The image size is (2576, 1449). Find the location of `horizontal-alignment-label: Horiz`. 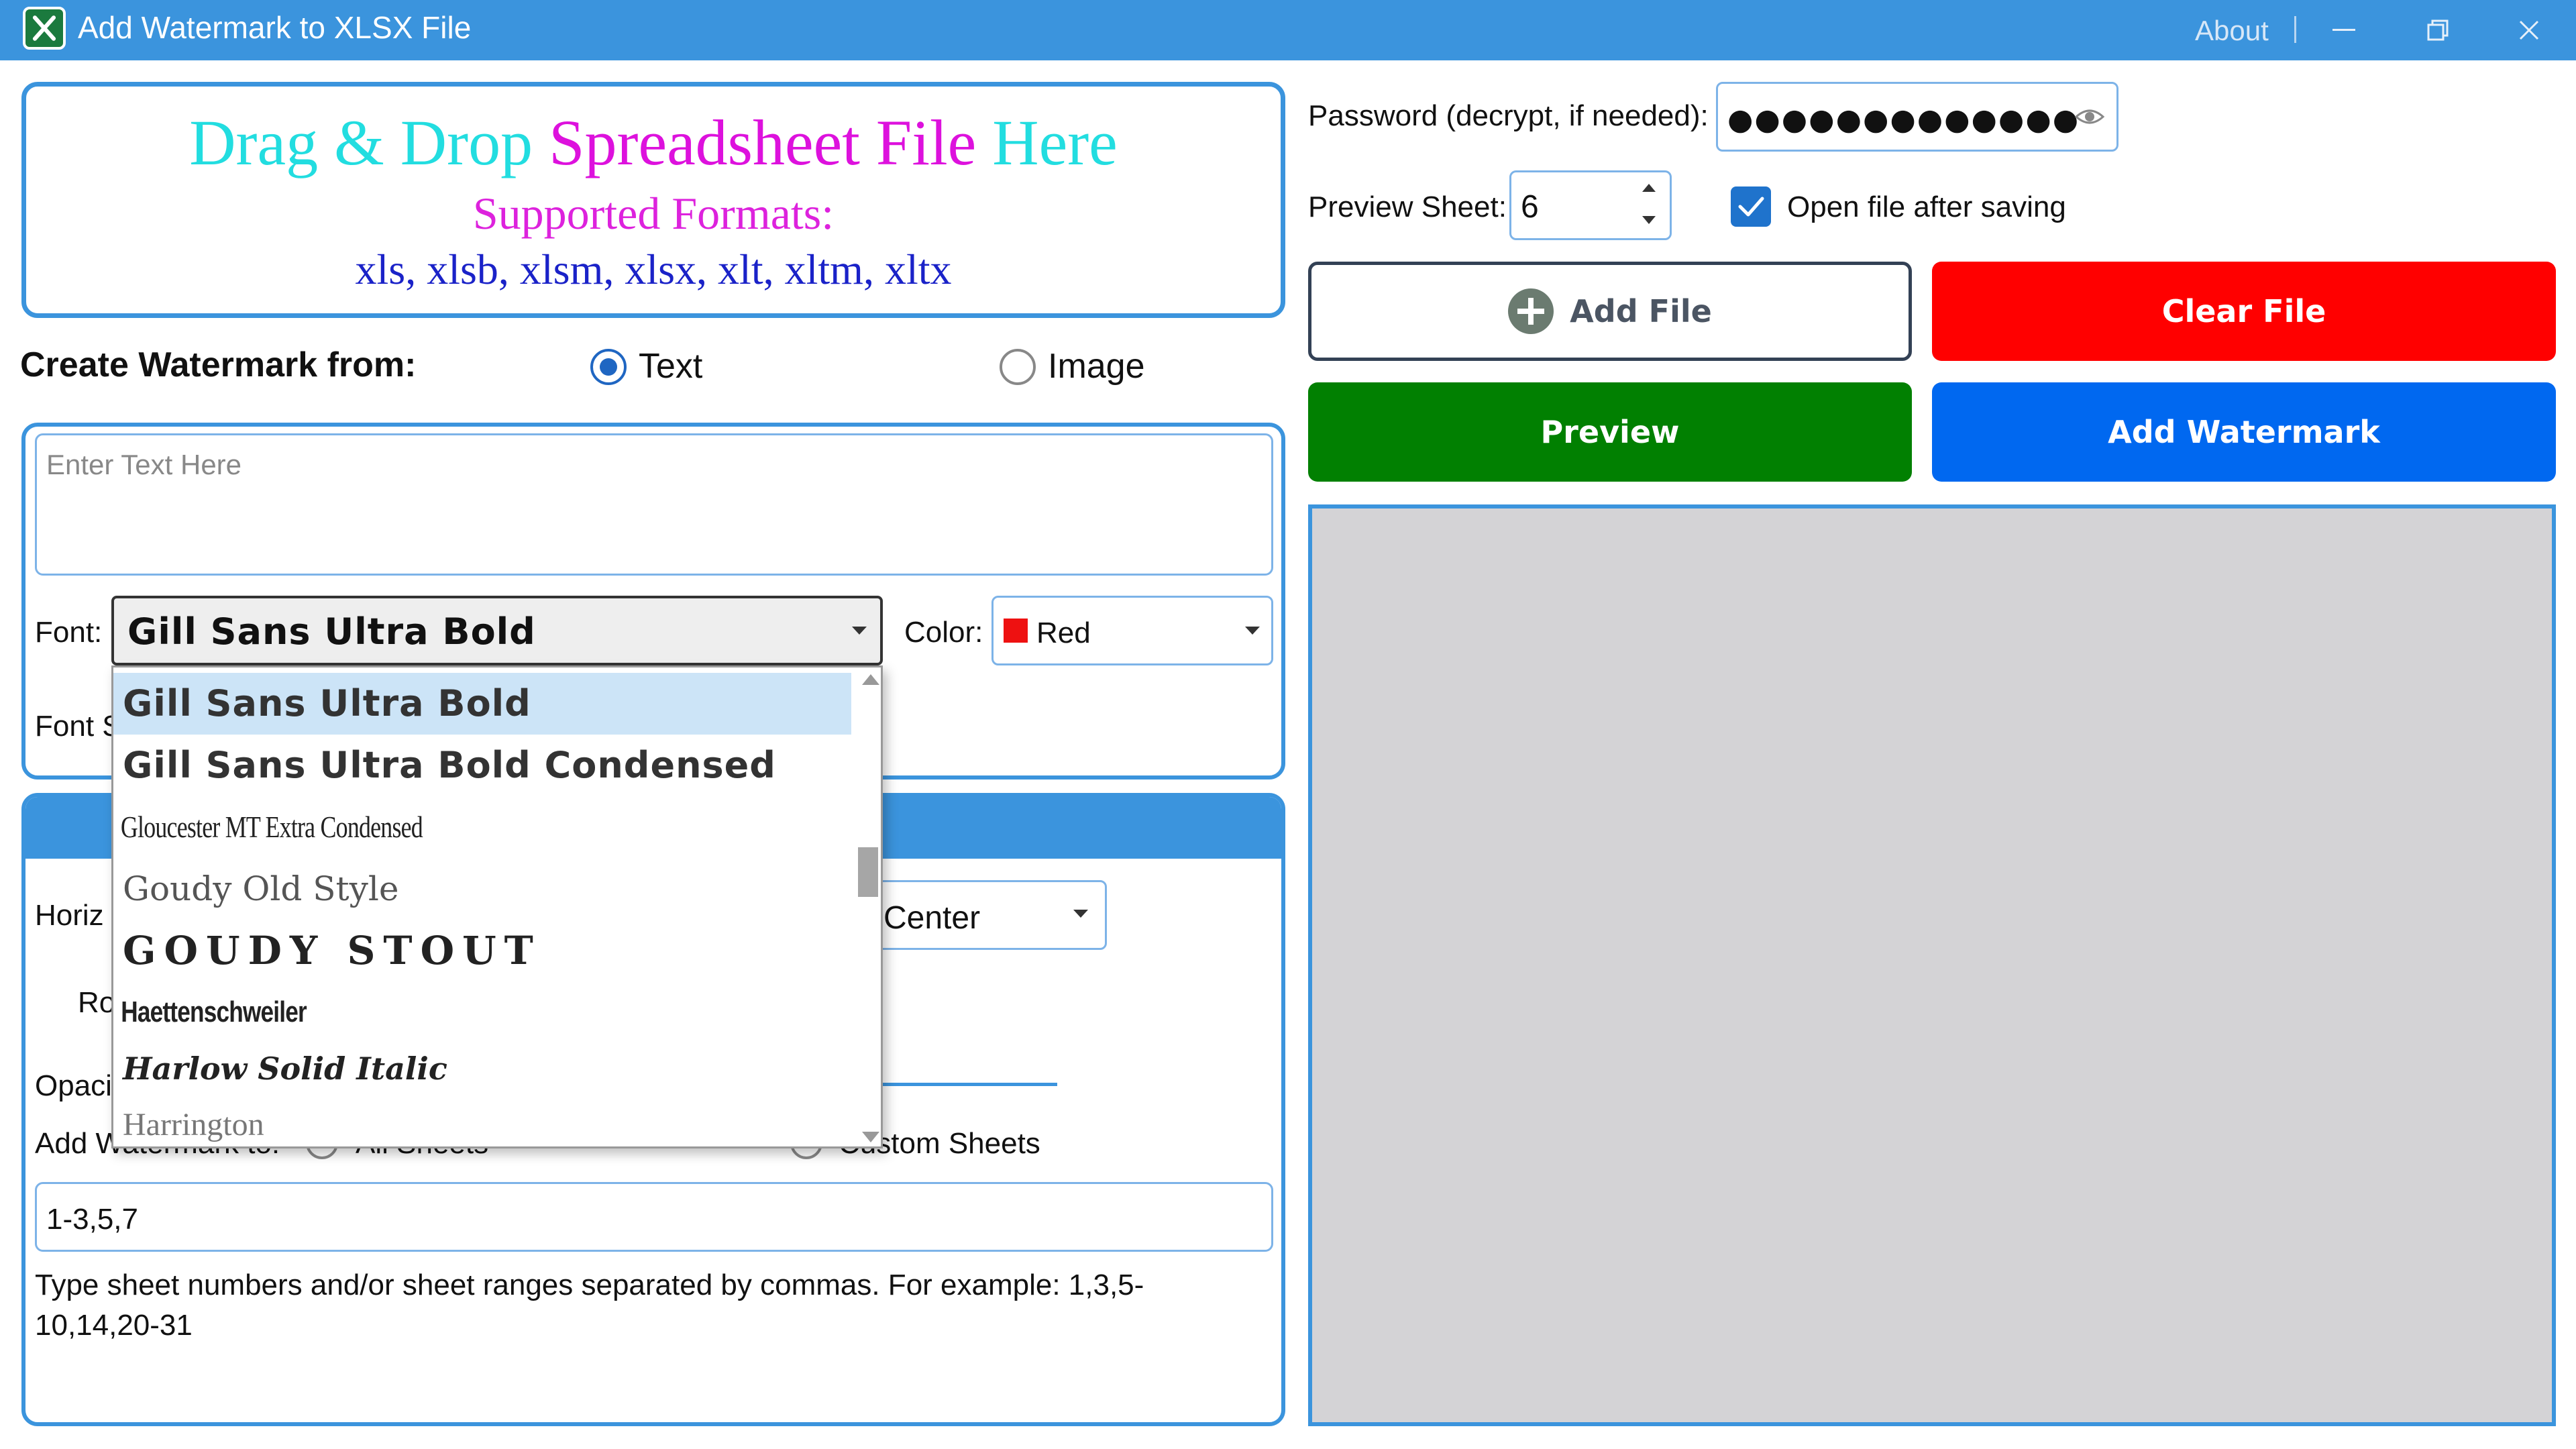

horizontal-alignment-label: Horiz is located at coordinates (69, 915).